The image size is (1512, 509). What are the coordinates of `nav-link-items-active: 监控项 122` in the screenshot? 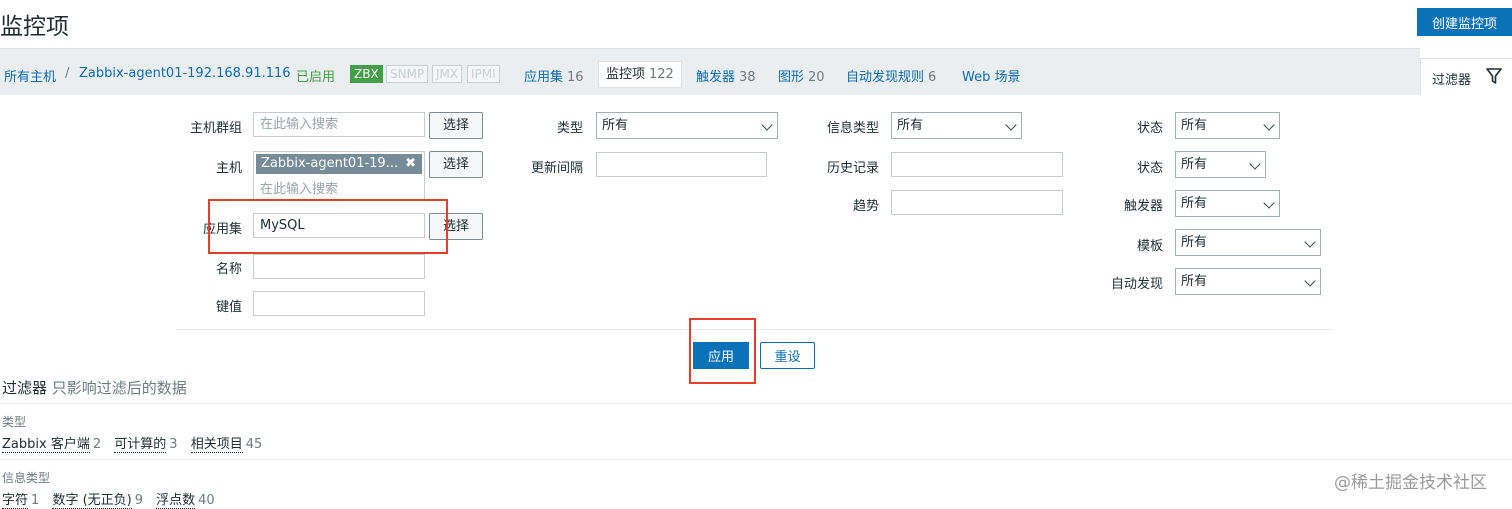 It's located at (640, 74).